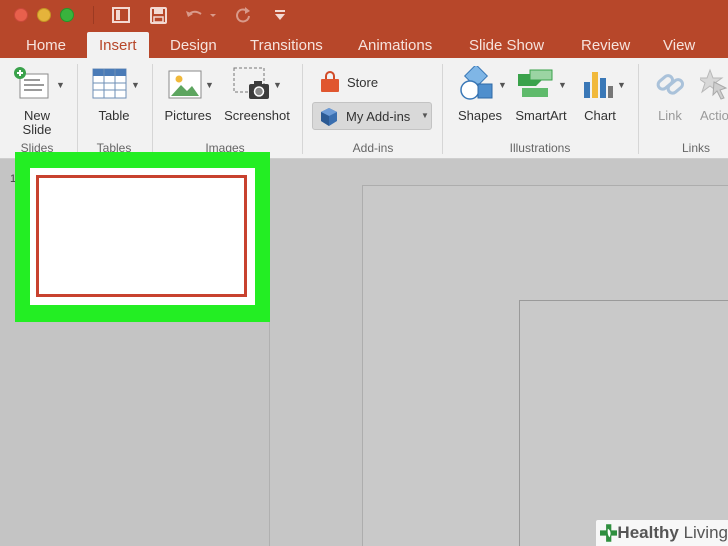 The width and height of the screenshot is (728, 546). Describe the element at coordinates (21, 15) in the screenshot. I see `close-window-button` at that location.